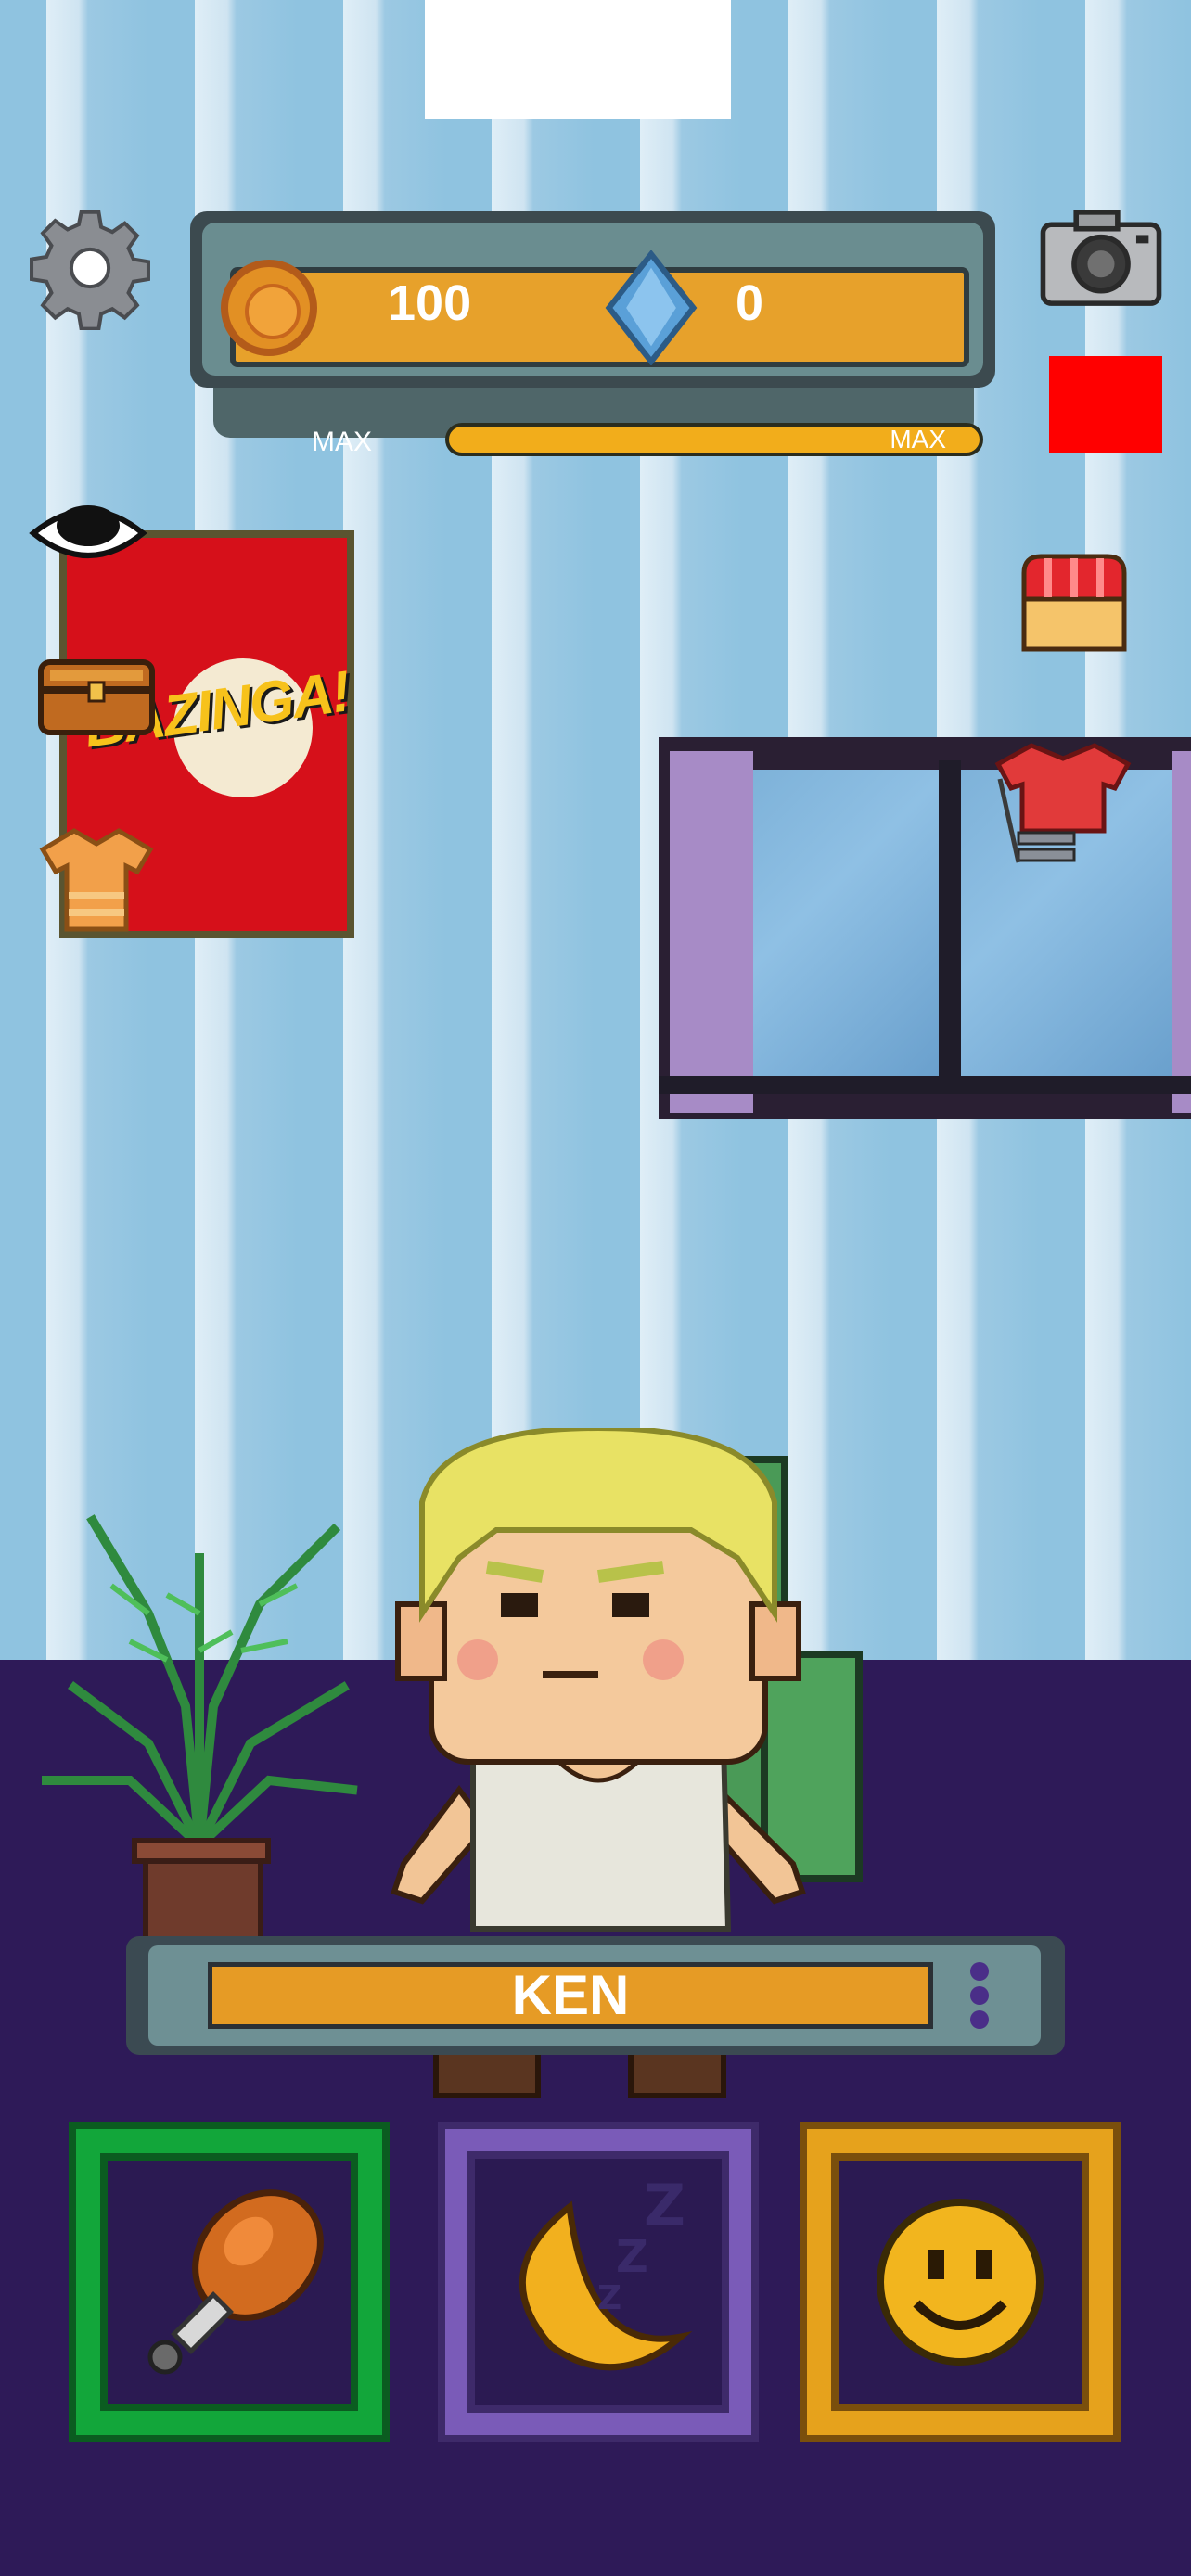 This screenshot has height=2576, width=1191. I want to click on gem-icon, so click(651, 307).